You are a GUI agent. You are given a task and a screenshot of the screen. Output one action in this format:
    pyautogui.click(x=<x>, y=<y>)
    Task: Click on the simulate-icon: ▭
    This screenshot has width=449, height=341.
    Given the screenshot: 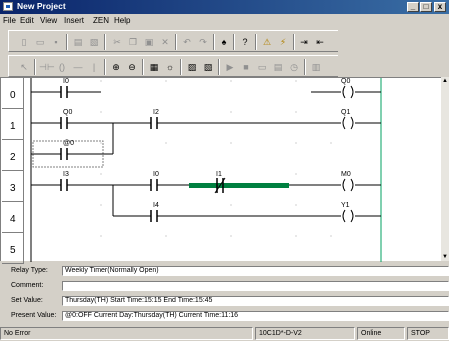 What is the action you would take?
    pyautogui.click(x=262, y=67)
    